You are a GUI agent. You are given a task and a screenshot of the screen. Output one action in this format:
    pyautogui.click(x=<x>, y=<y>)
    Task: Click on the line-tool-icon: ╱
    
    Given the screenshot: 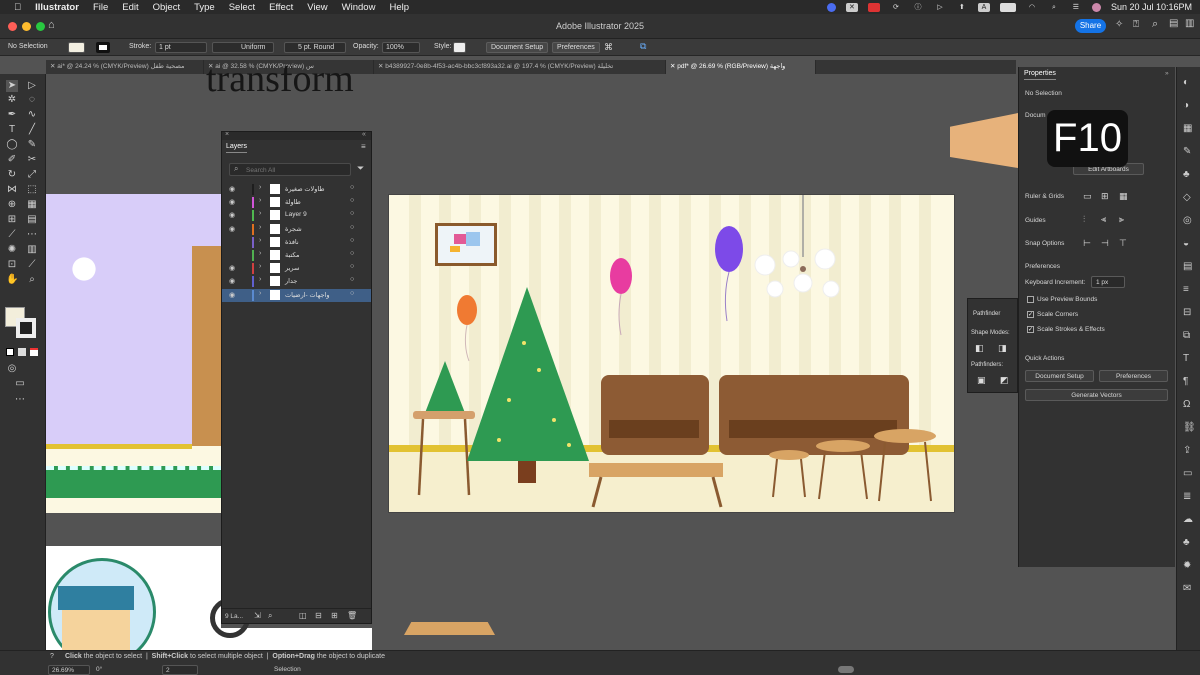 What is the action you would take?
    pyautogui.click(x=32, y=130)
    